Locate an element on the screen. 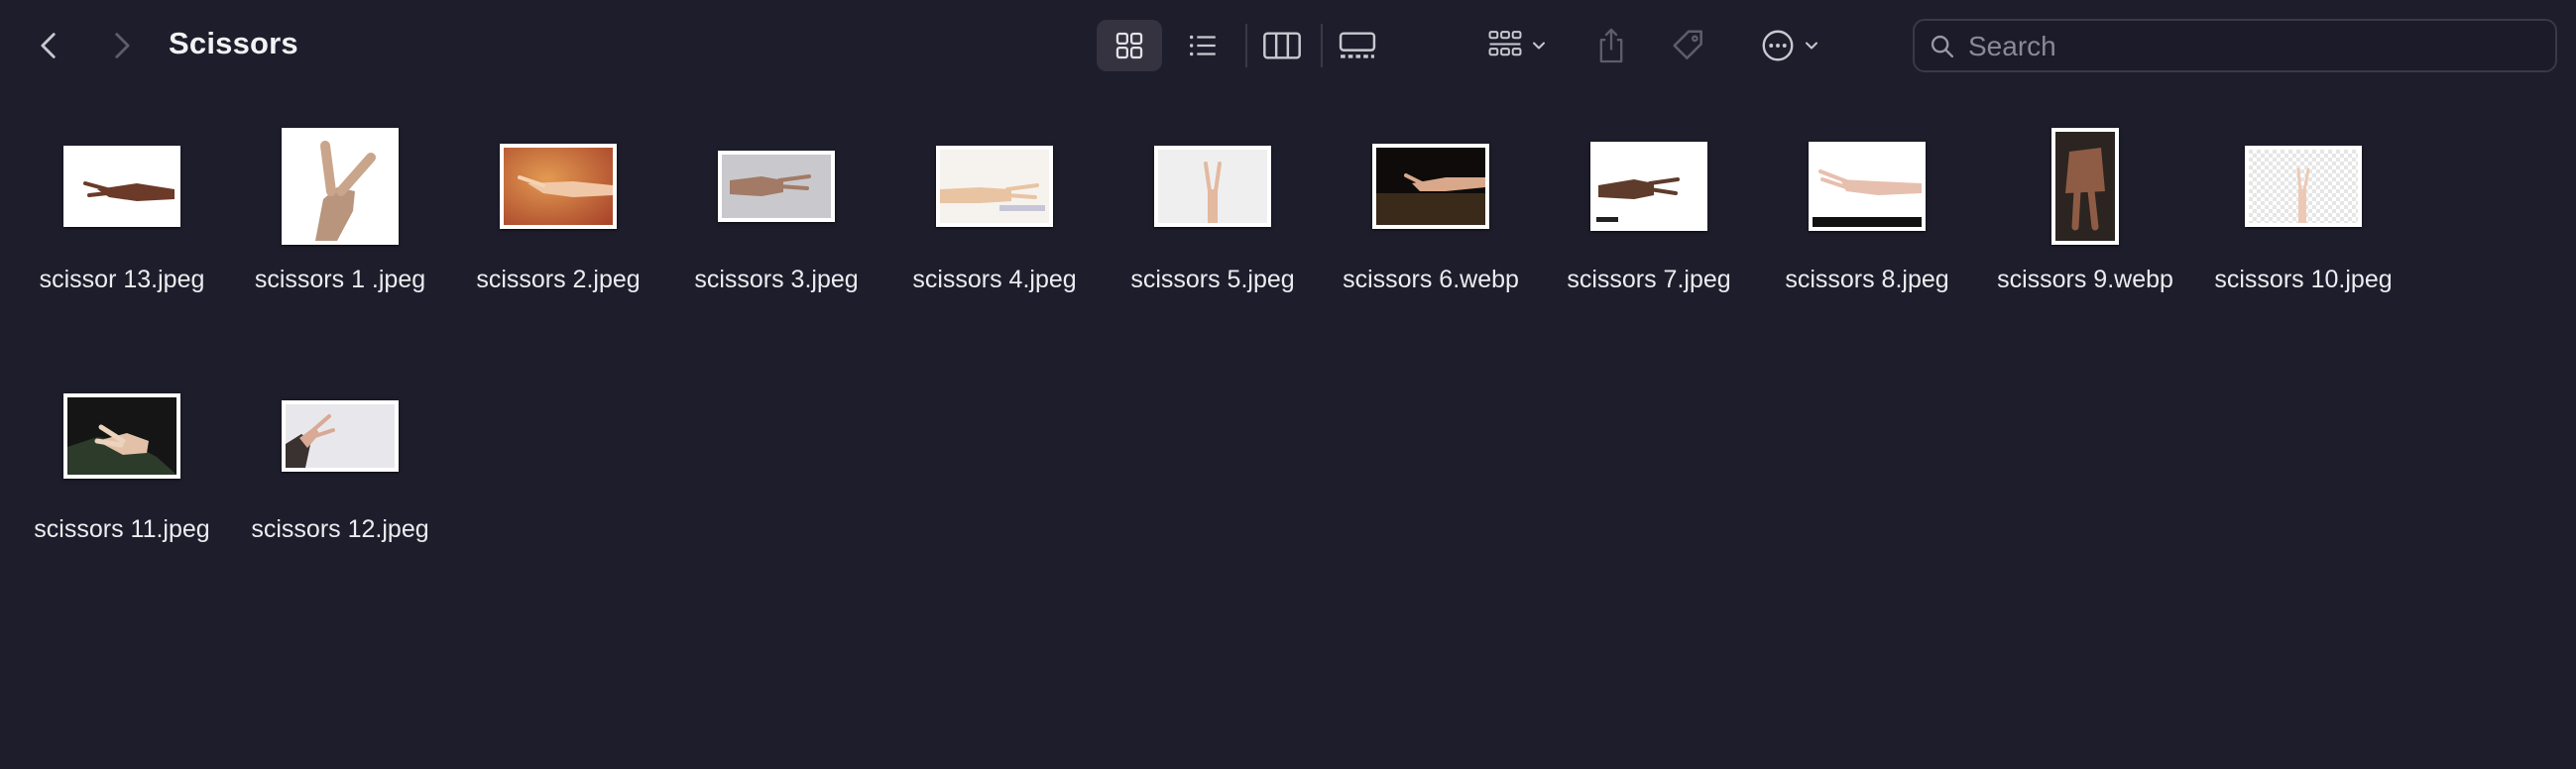 The width and height of the screenshot is (2576, 769). column-view-button is located at coordinates (1282, 45).